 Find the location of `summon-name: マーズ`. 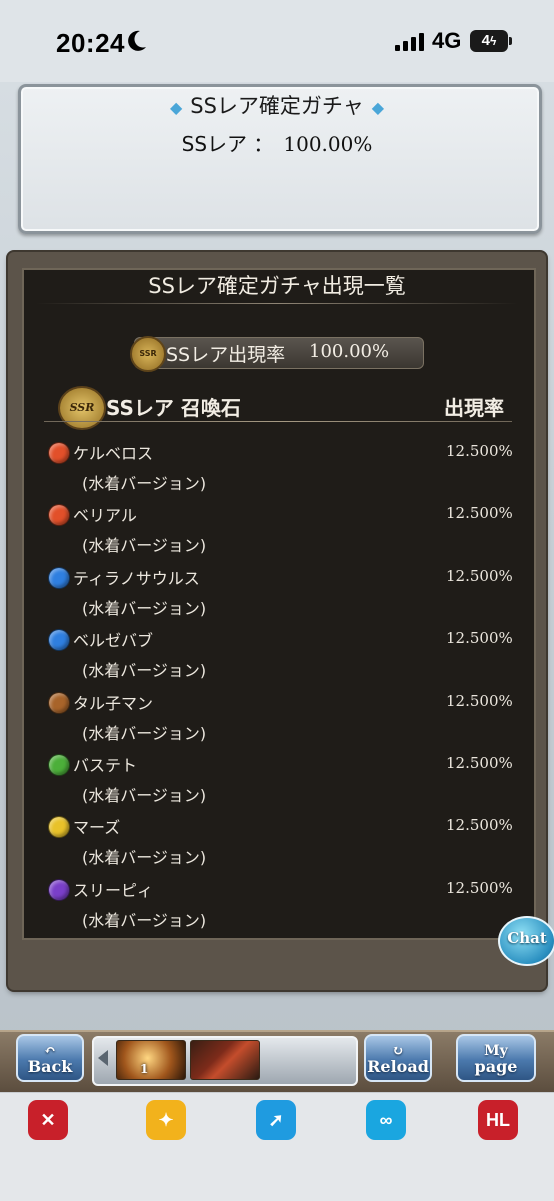

summon-name: マーズ is located at coordinates (97, 828).